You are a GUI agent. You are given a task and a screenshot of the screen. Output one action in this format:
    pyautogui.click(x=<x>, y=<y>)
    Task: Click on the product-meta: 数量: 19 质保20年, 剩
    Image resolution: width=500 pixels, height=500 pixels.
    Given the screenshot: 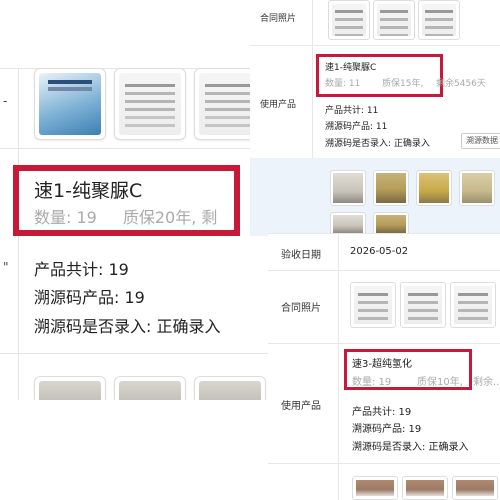 What is the action you would take?
    pyautogui.click(x=125, y=216)
    